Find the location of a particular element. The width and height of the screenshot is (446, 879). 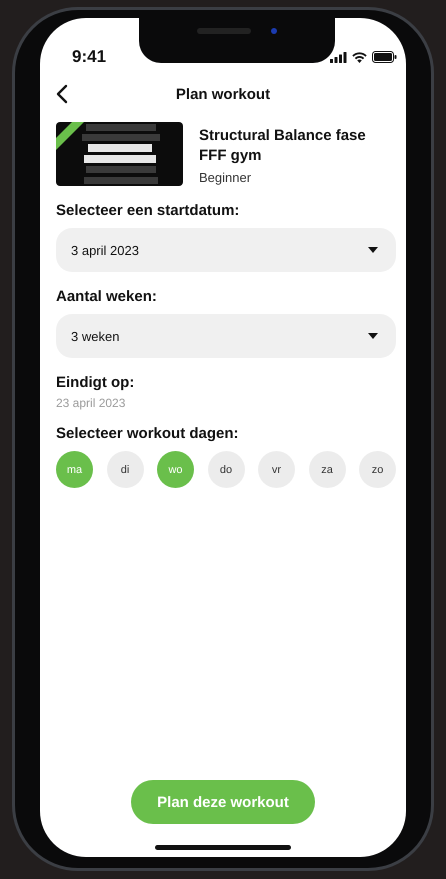

dropdown-field: 3 weken is located at coordinates (226, 336).